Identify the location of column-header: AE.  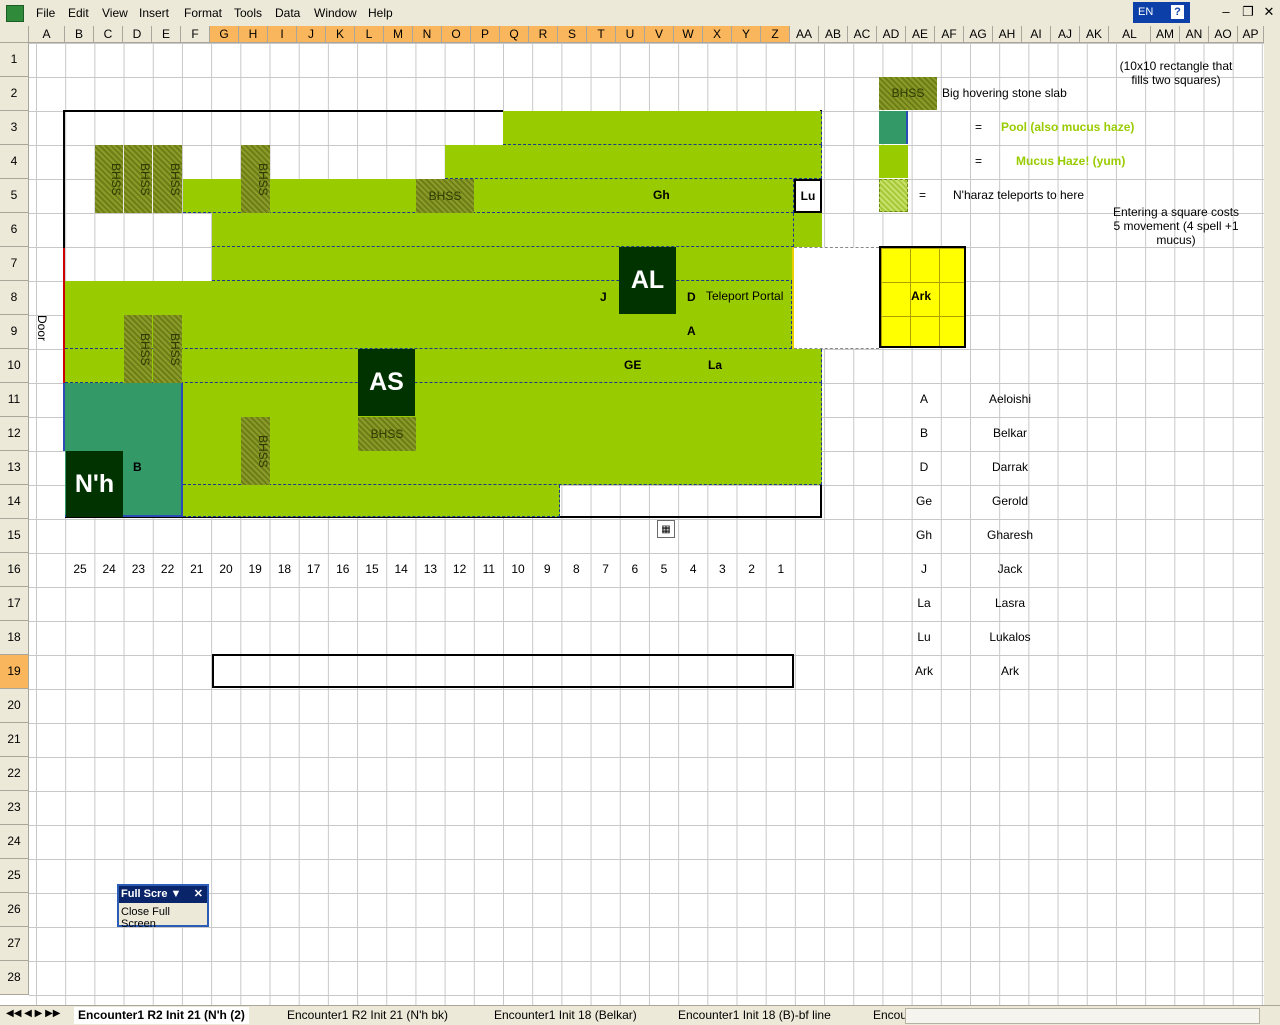
(920, 34).